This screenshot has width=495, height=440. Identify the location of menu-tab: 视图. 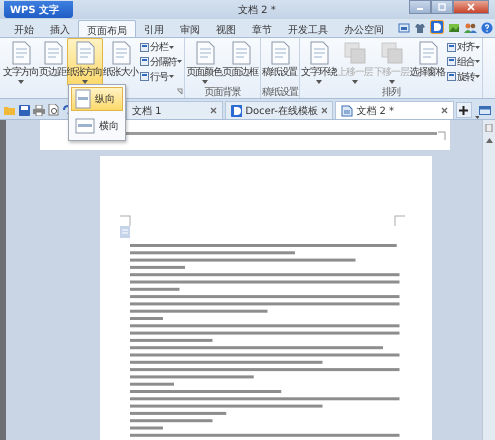
(226, 28).